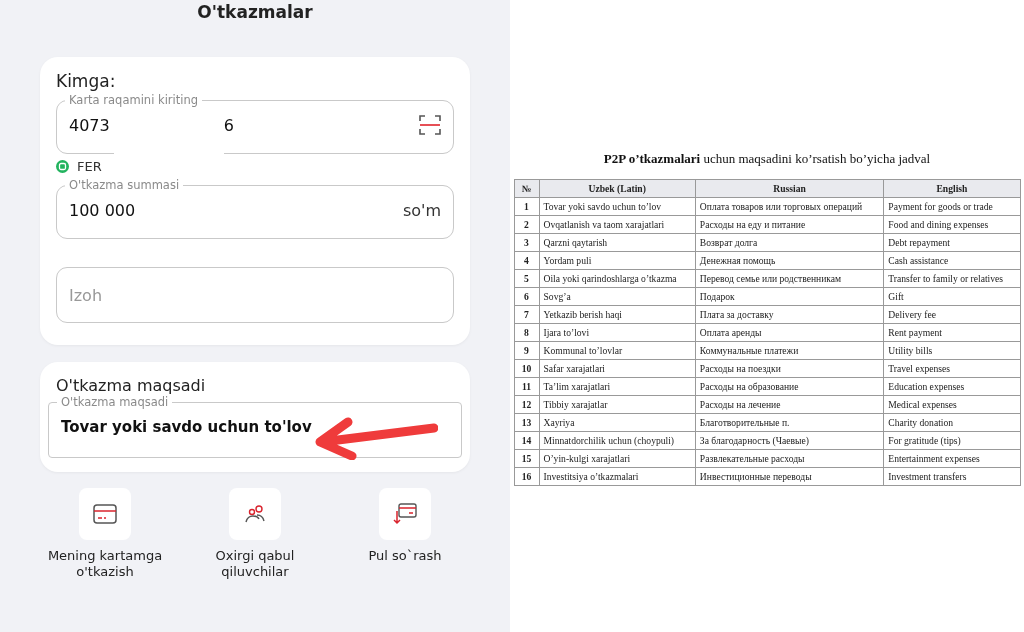 The width and height of the screenshot is (1024, 632). I want to click on table-cell: Qarzni qaytarish, so click(617, 242).